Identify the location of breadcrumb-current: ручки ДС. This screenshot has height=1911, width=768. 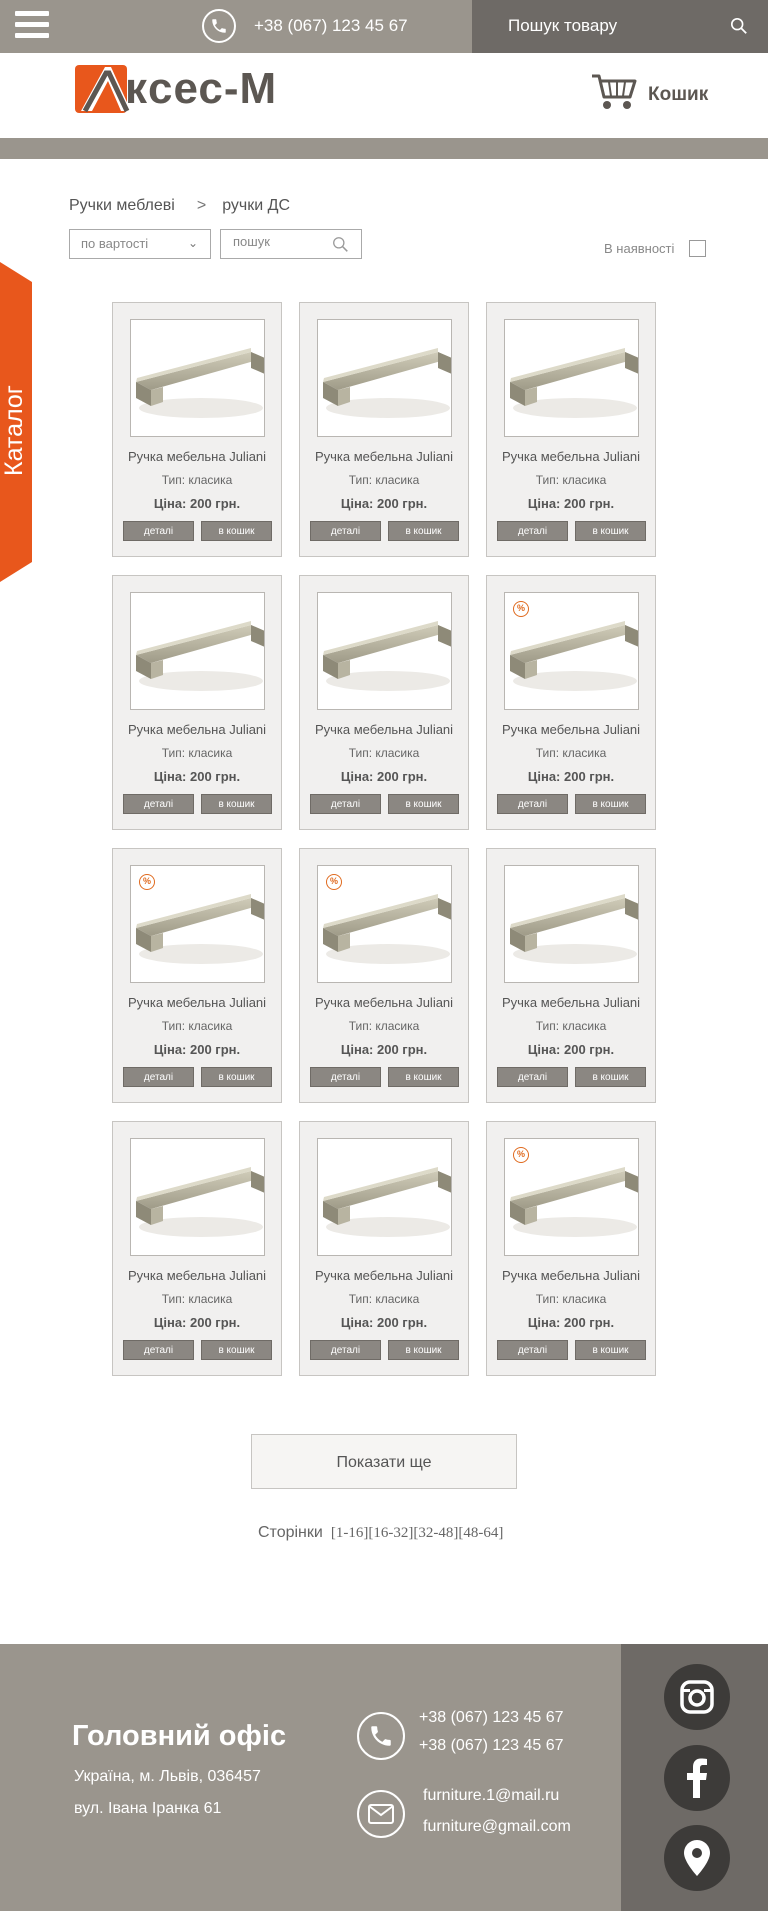
(256, 205).